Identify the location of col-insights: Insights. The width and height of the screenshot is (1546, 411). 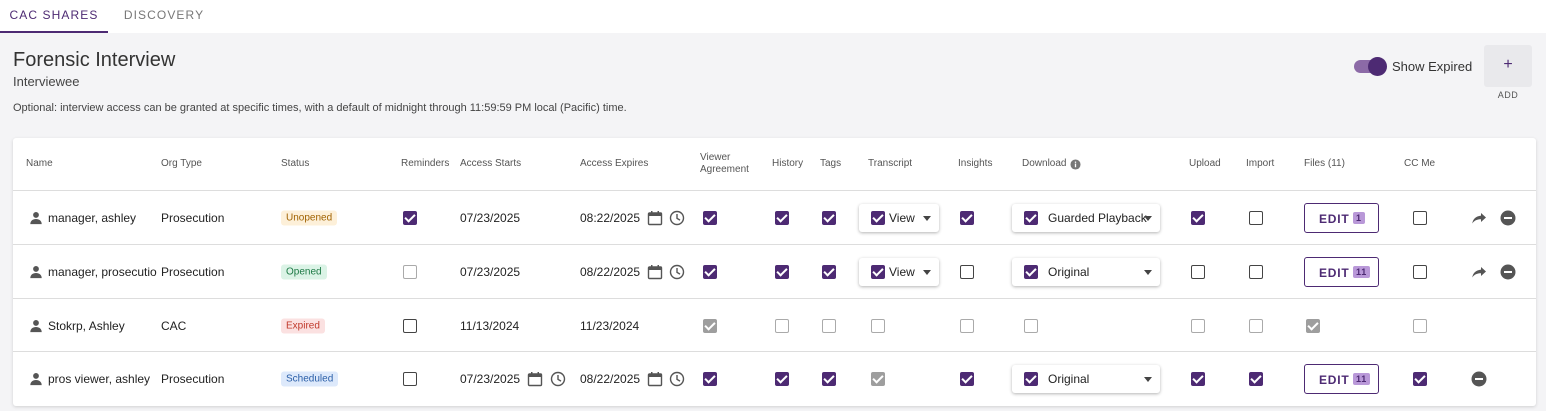
(975, 163).